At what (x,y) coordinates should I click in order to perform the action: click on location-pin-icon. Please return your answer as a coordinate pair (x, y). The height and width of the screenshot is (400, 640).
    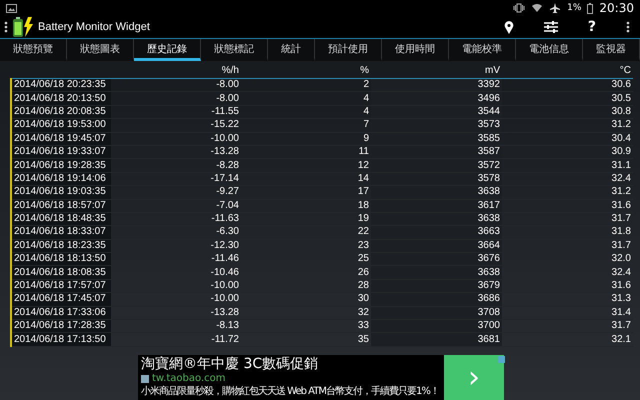
    Looking at the image, I should click on (509, 27).